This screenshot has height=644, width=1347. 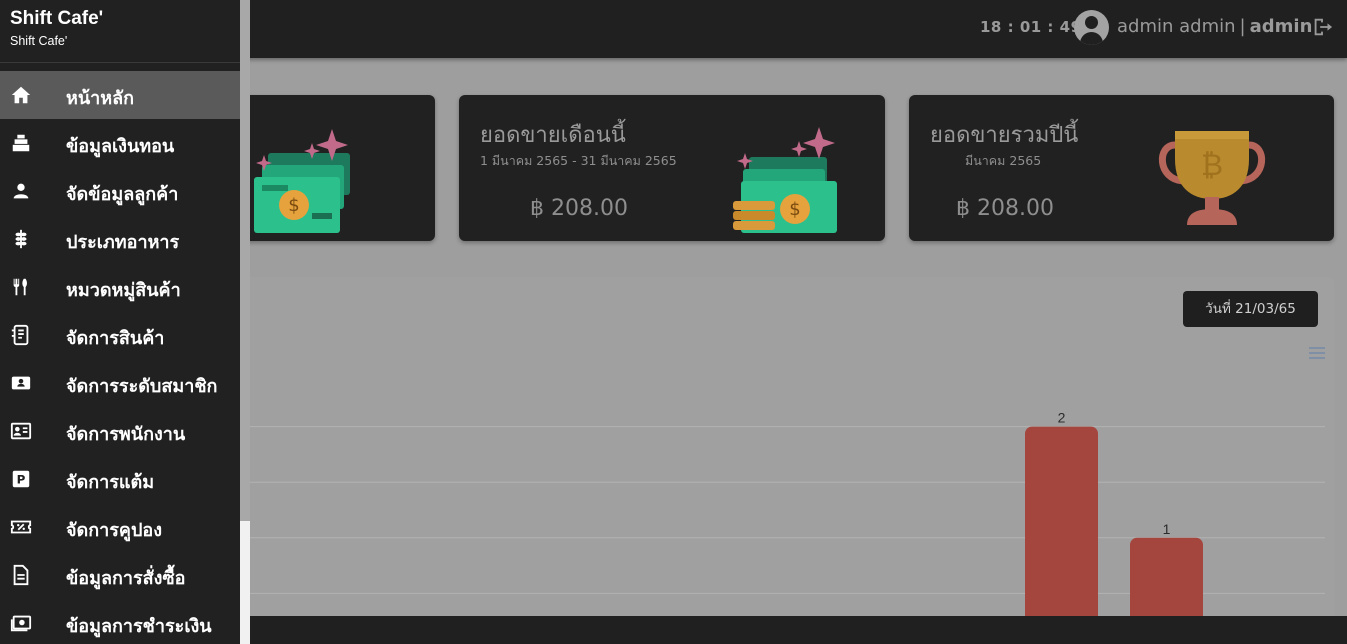 I want to click on user-icon, so click(x=21, y=191).